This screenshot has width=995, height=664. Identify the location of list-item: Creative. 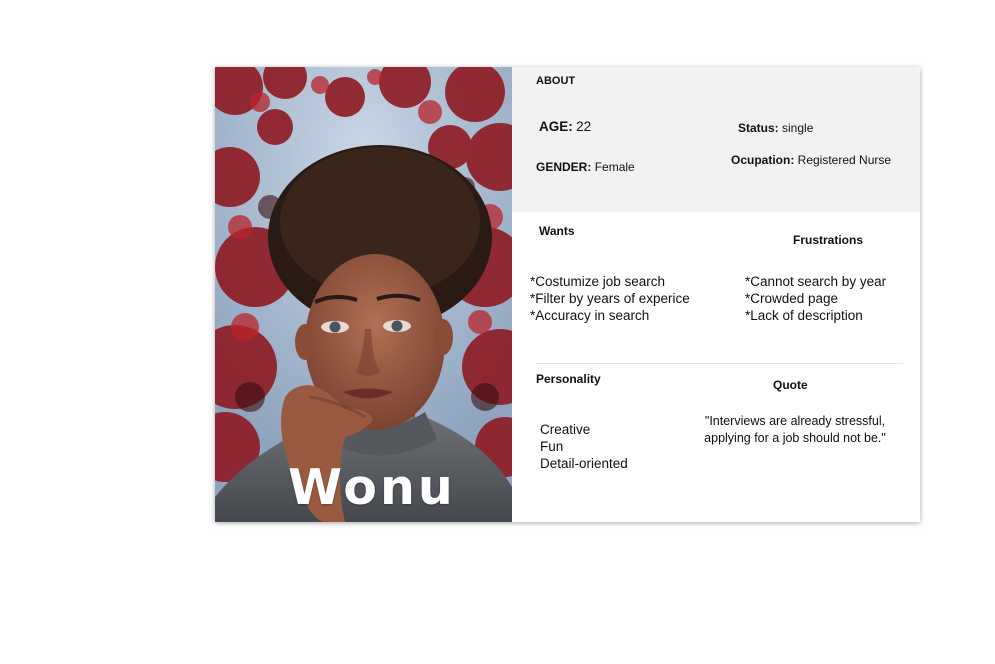
(565, 429).